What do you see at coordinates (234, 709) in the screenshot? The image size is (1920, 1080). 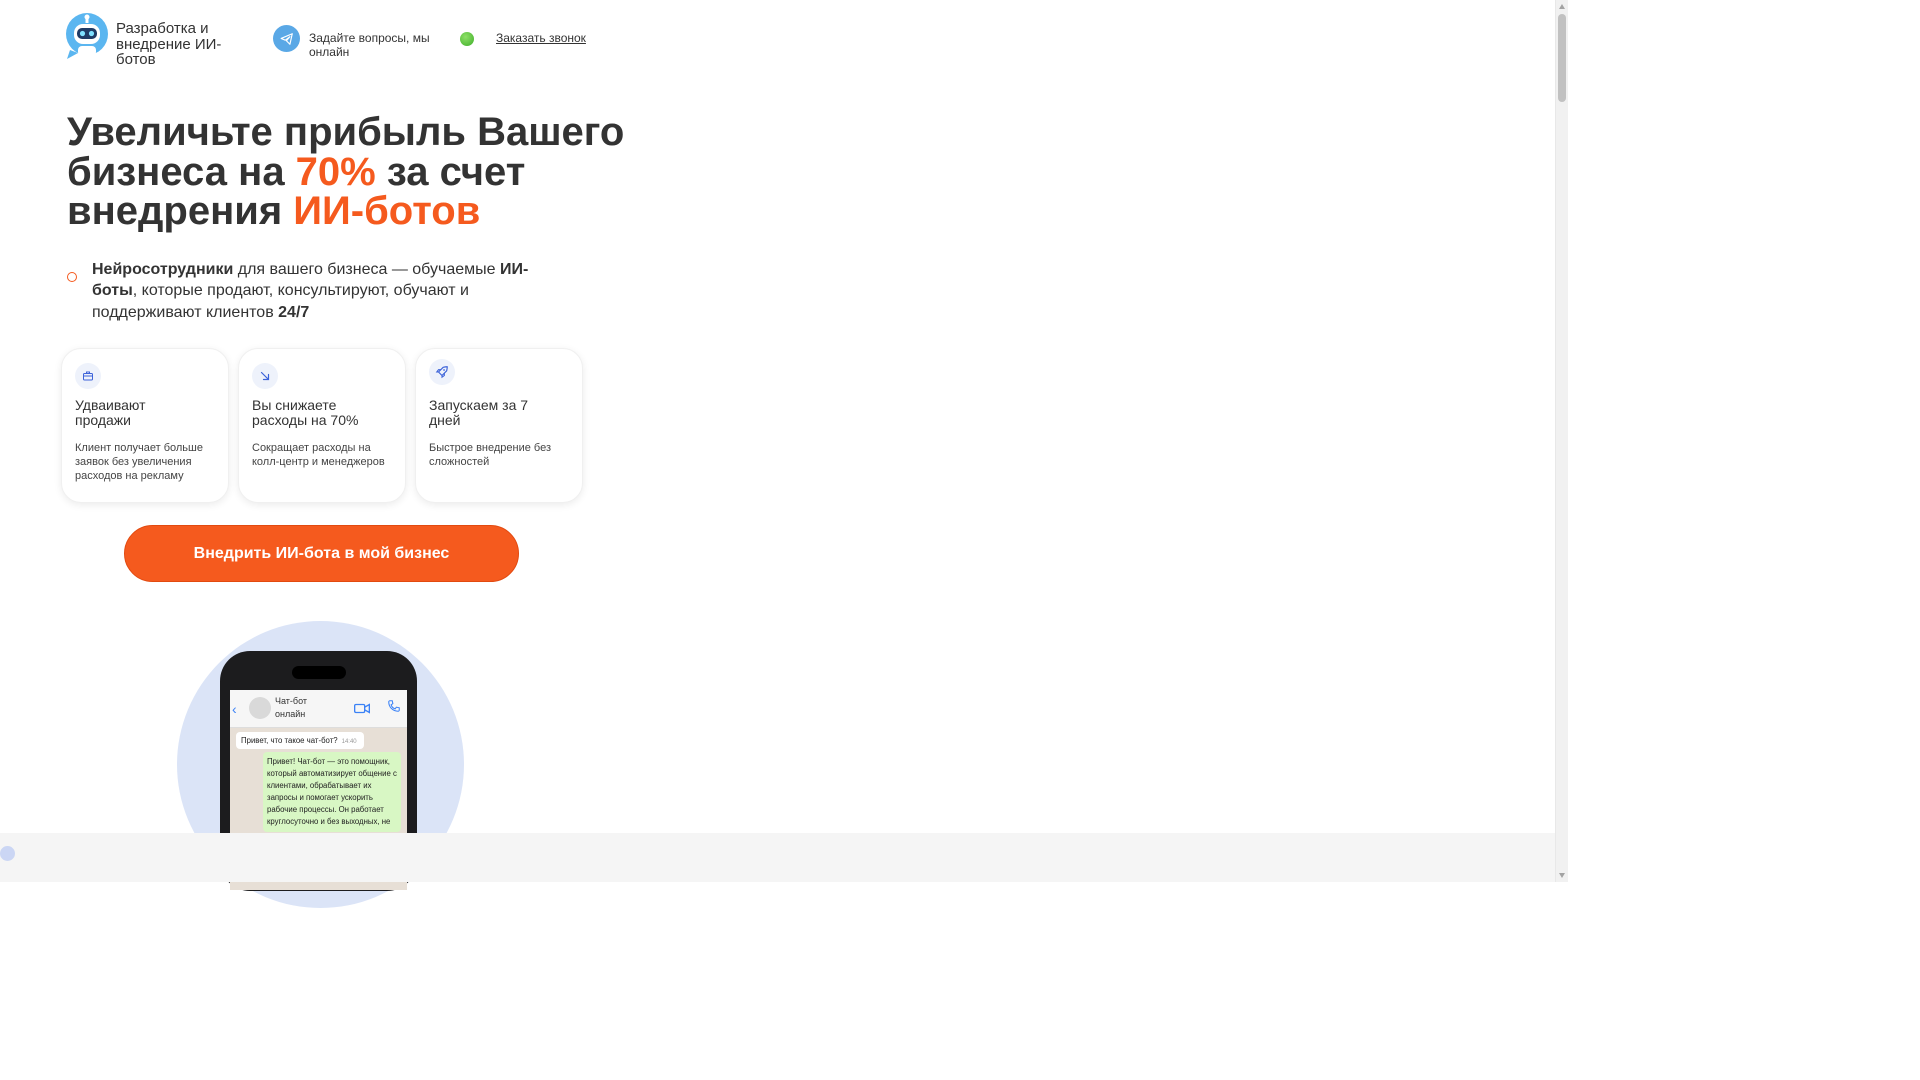 I see `chevron-left-icon: ‹` at bounding box center [234, 709].